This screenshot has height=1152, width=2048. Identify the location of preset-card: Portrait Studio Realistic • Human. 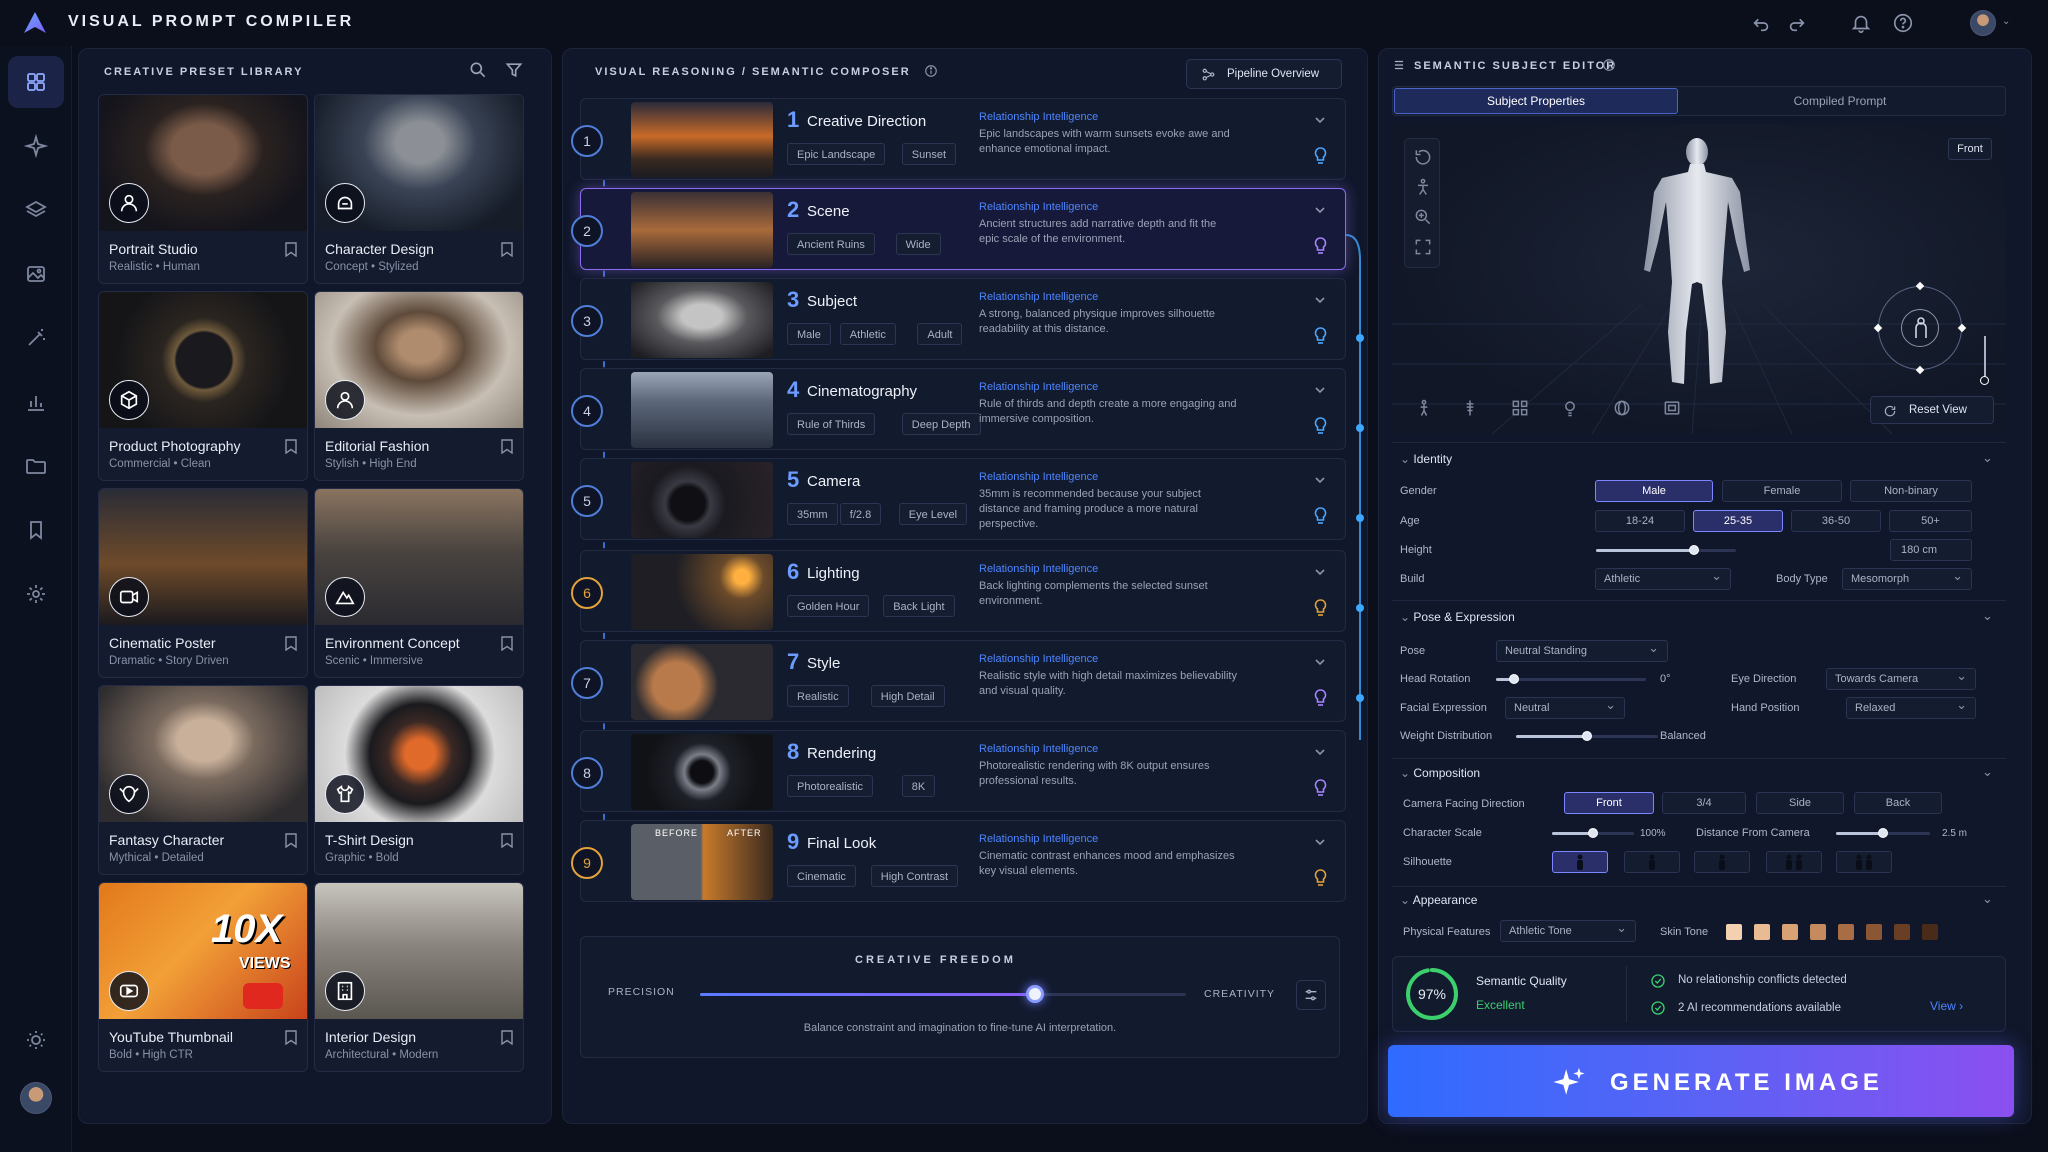
(203, 189).